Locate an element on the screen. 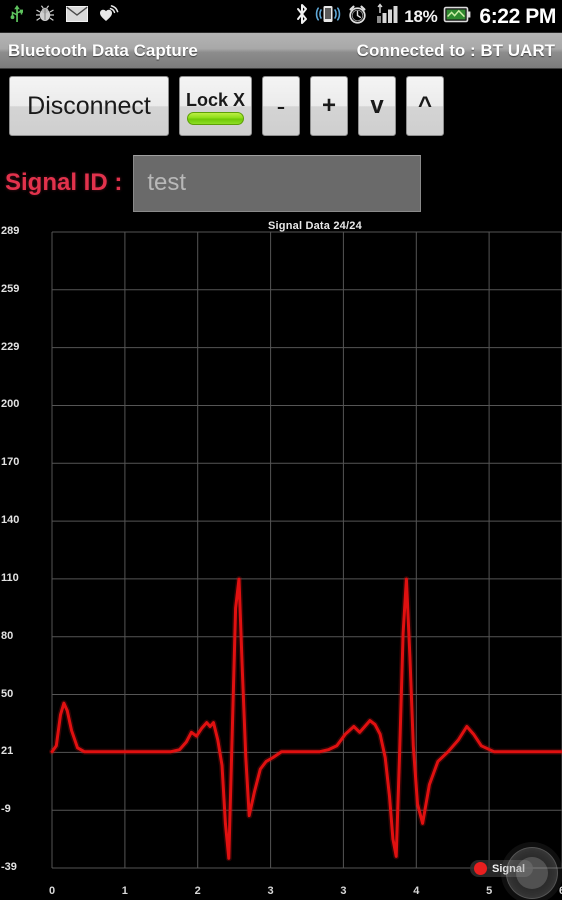 Image resolution: width=562 pixels, height=900 pixels. chart-y-tick-label: -9 is located at coordinates (6, 809).